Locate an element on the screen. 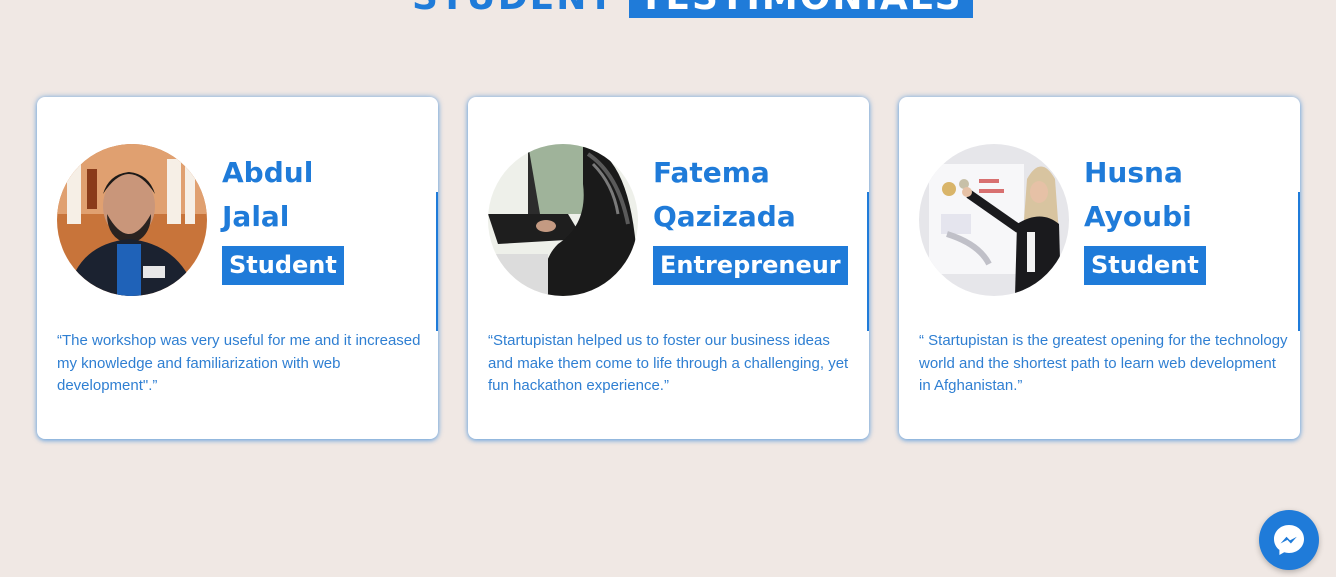 This screenshot has height=577, width=1336. last-name: Jalal is located at coordinates (256, 216).